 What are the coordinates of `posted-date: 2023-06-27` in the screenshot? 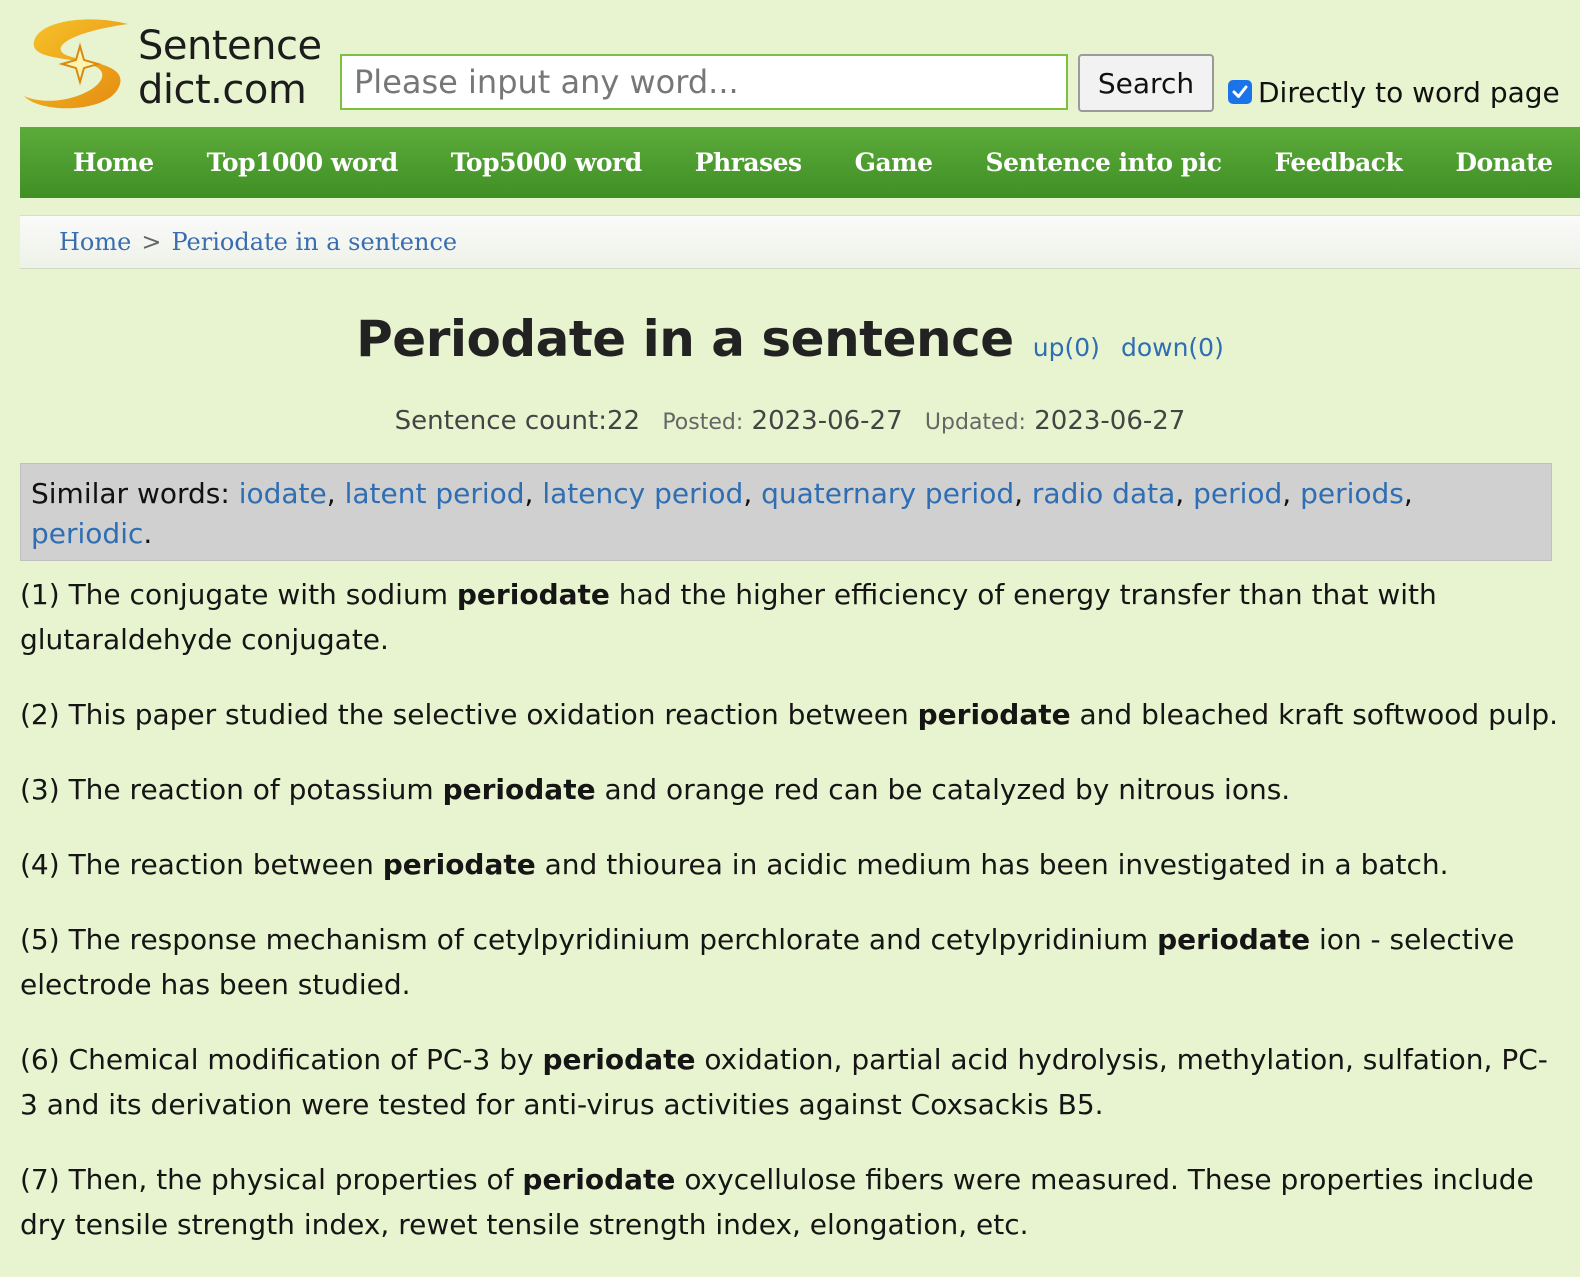 It's located at (827, 421).